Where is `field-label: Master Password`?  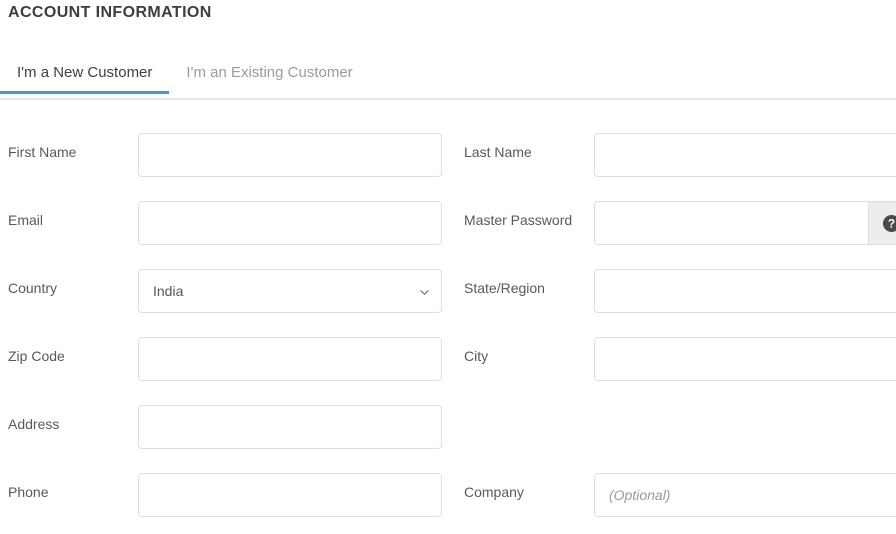 field-label: Master Password is located at coordinates (518, 220).